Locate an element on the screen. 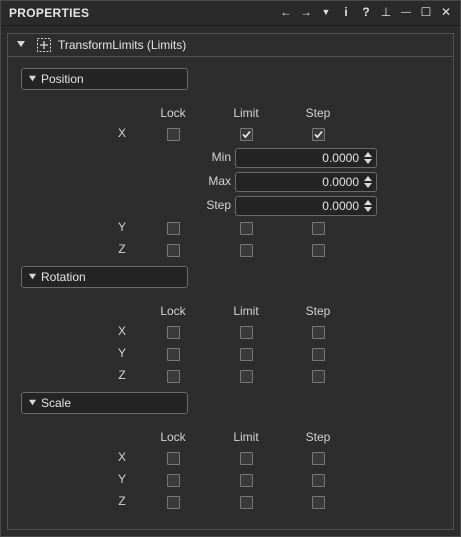  rotation-z-step-checkbox is located at coordinates (318, 376).